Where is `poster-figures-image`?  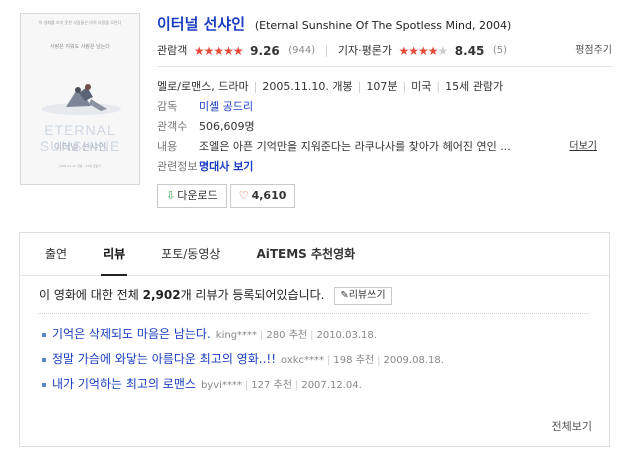
poster-figures-image is located at coordinates (81, 99).